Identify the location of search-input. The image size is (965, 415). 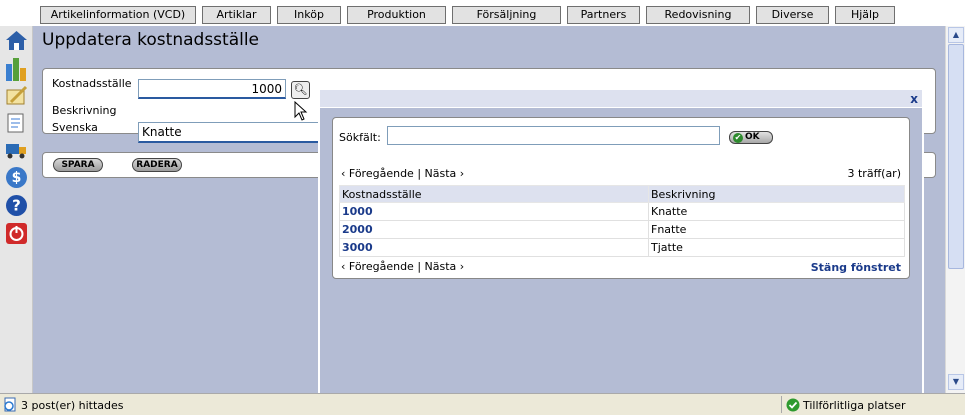
(553, 135).